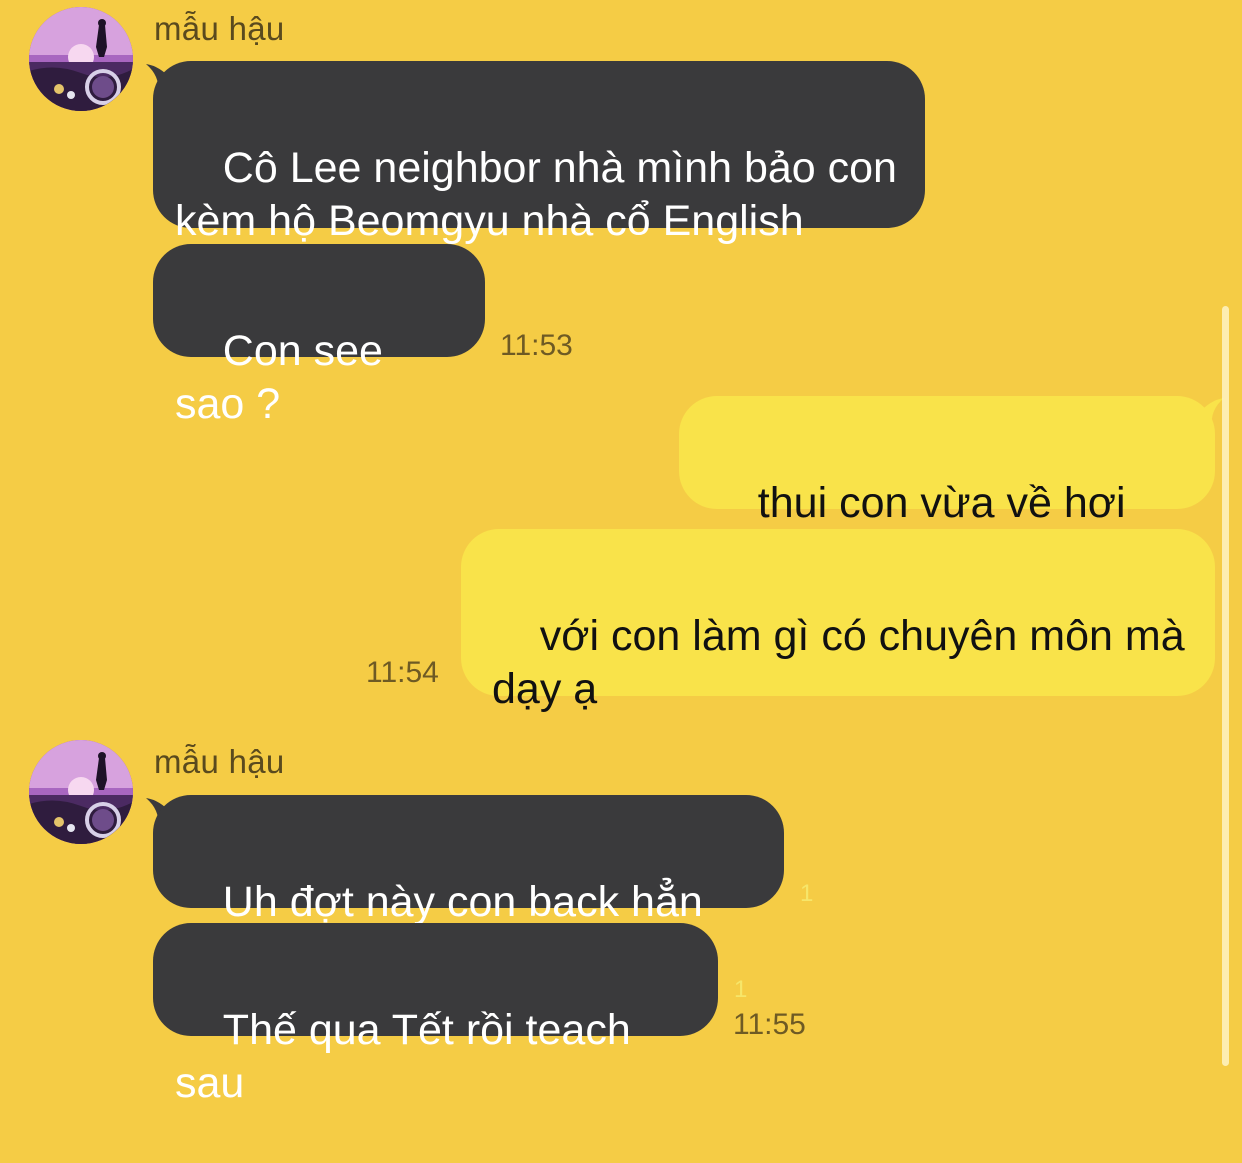  I want to click on message-timestamp: 11:53, so click(536, 345).